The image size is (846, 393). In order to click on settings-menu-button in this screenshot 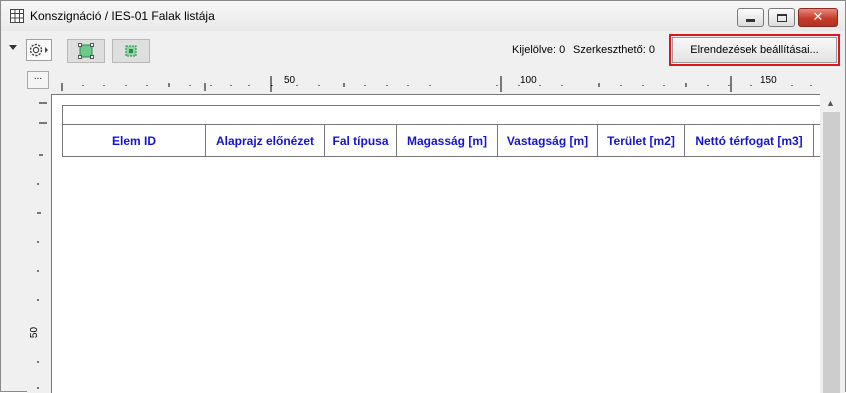, I will do `click(39, 50)`.